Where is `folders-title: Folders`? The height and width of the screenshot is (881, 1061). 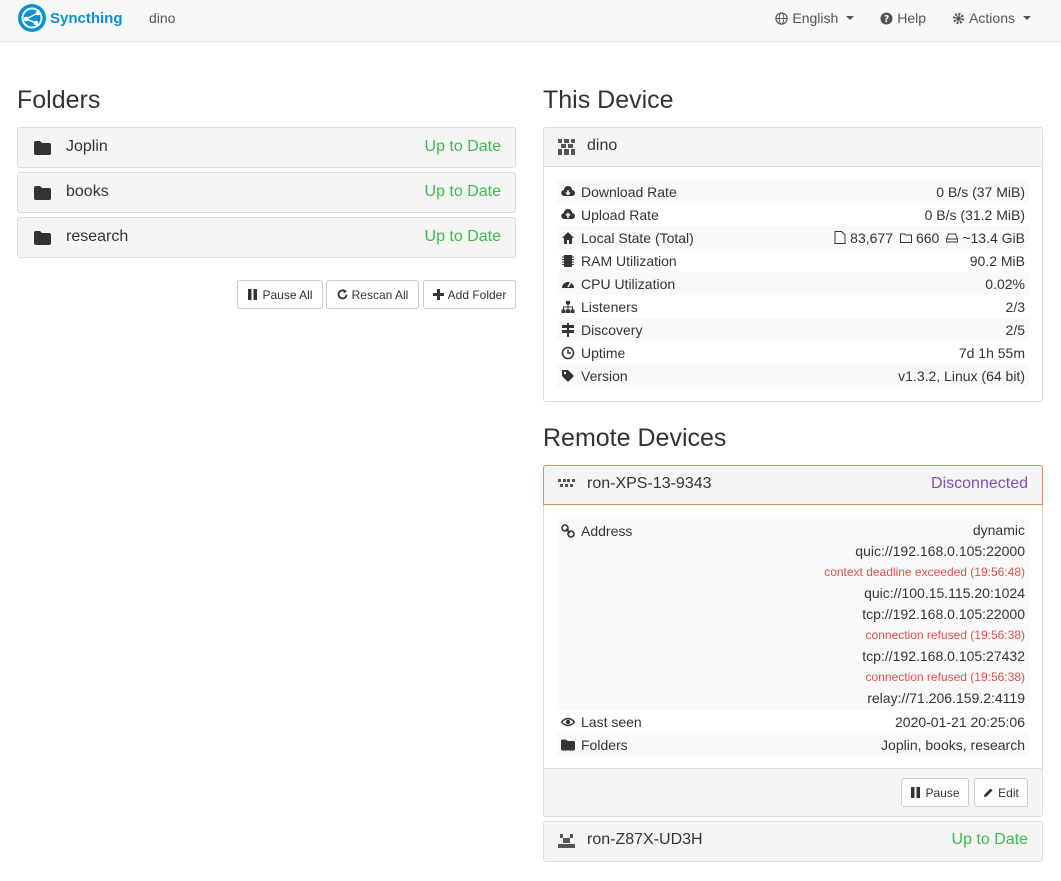
folders-title: Folders is located at coordinates (59, 100).